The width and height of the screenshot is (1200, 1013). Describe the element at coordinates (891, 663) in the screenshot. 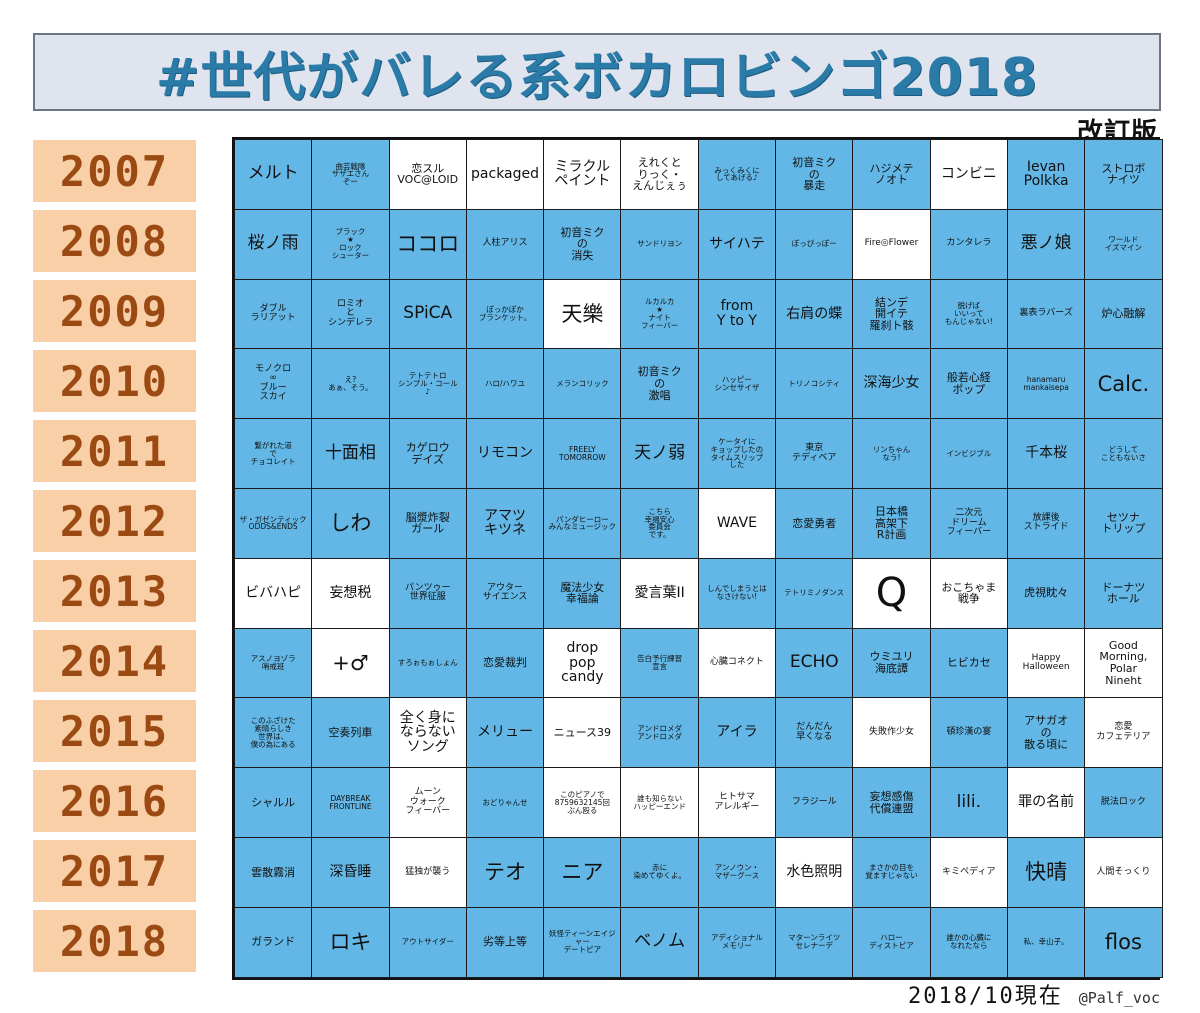

I see `bingo-cell: ウミユリ 海底譚` at that location.